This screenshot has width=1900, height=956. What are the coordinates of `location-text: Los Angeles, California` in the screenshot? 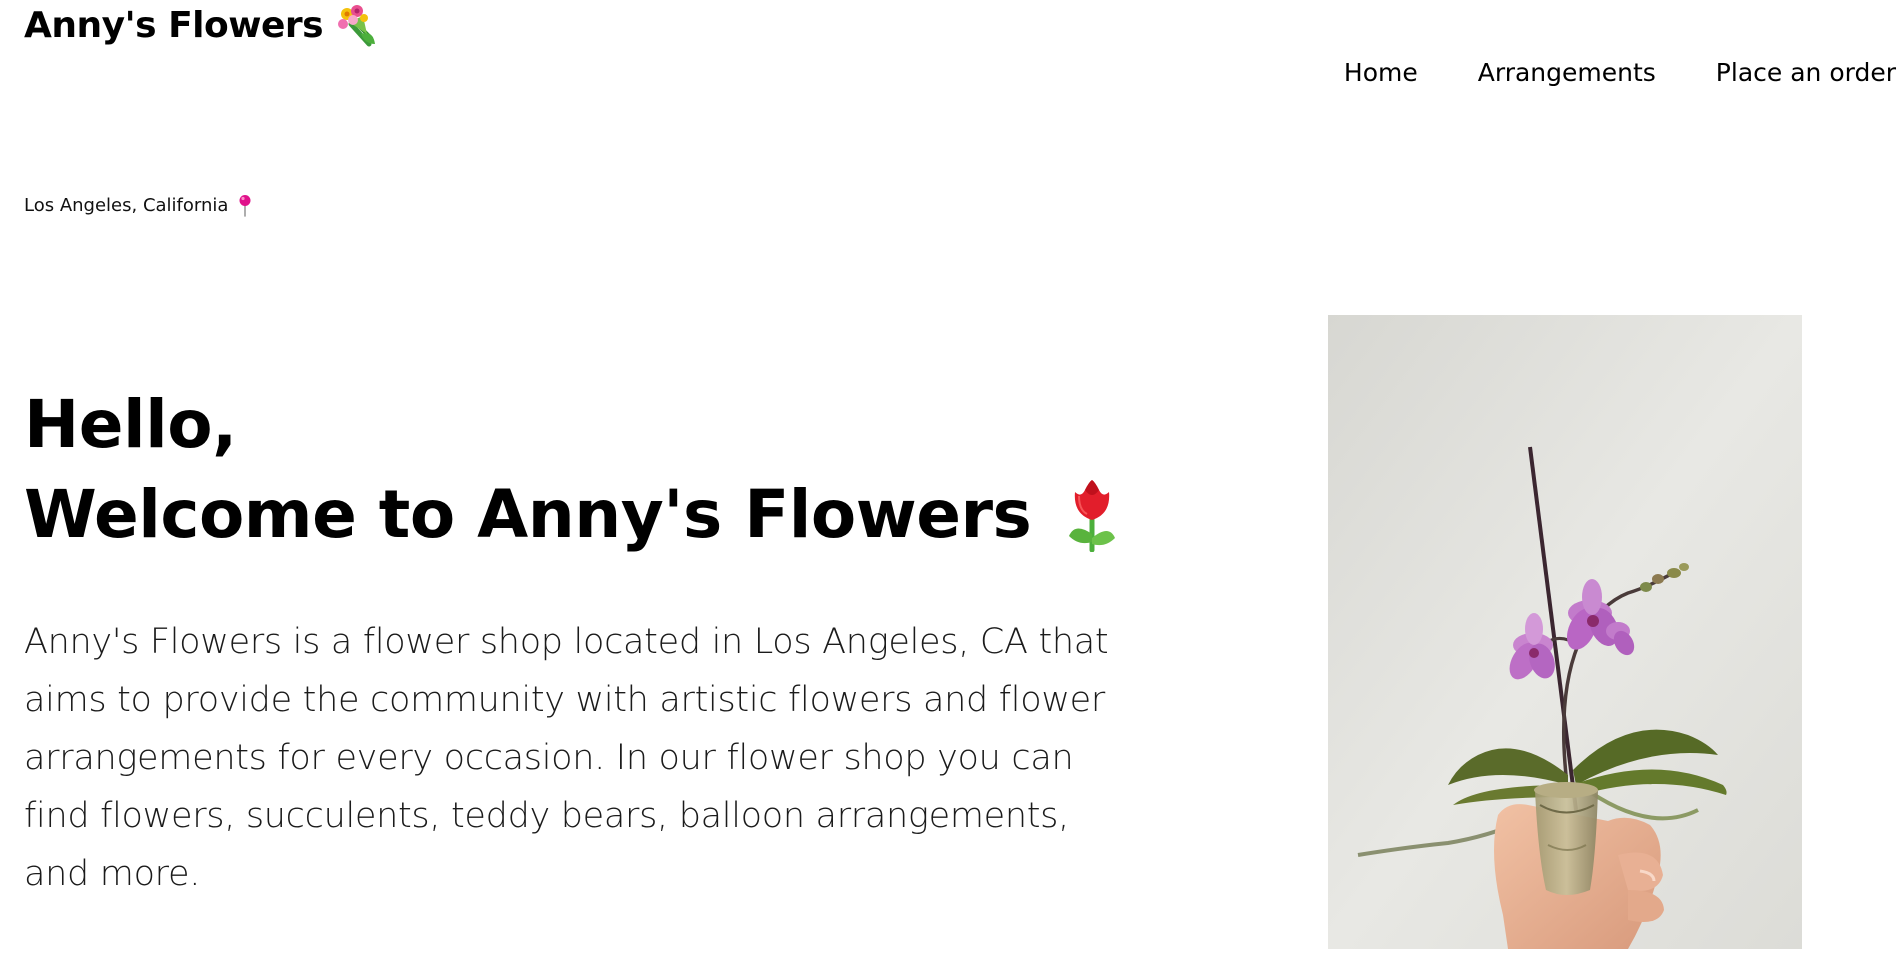 It's located at (126, 205).